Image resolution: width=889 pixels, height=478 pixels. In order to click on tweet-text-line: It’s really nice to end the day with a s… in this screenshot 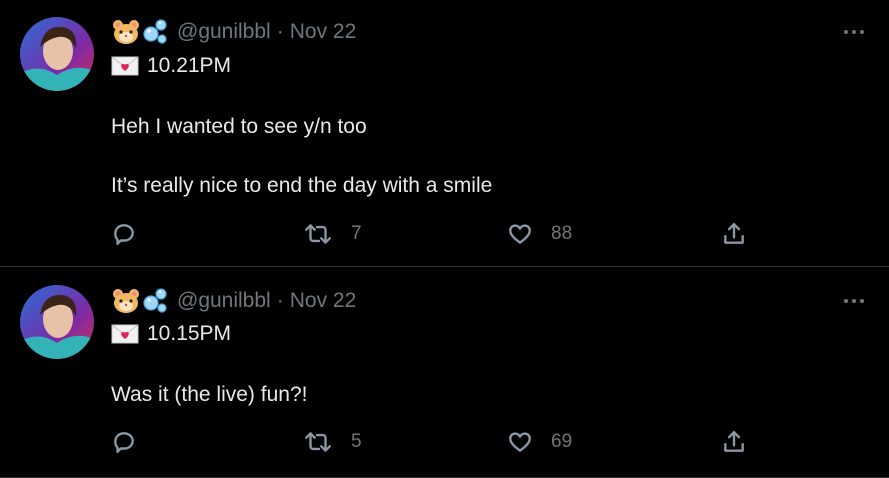, I will do `click(302, 185)`.